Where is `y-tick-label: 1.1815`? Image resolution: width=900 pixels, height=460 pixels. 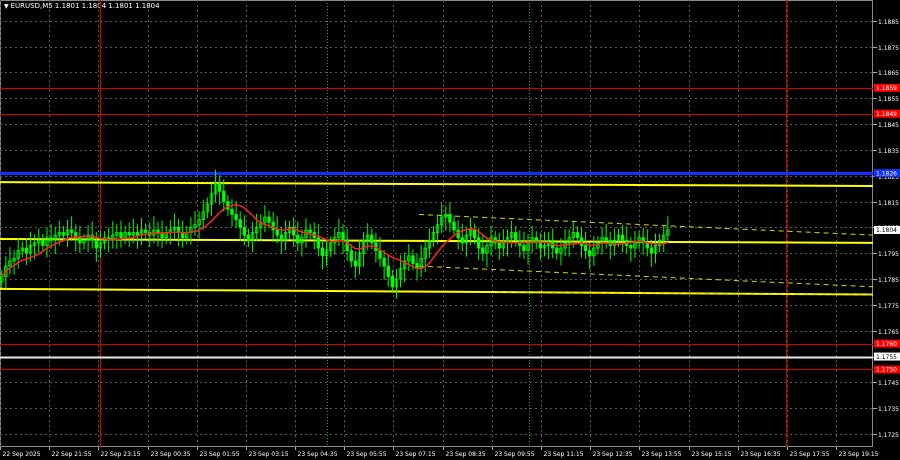 y-tick-label: 1.1815 is located at coordinates (888, 203).